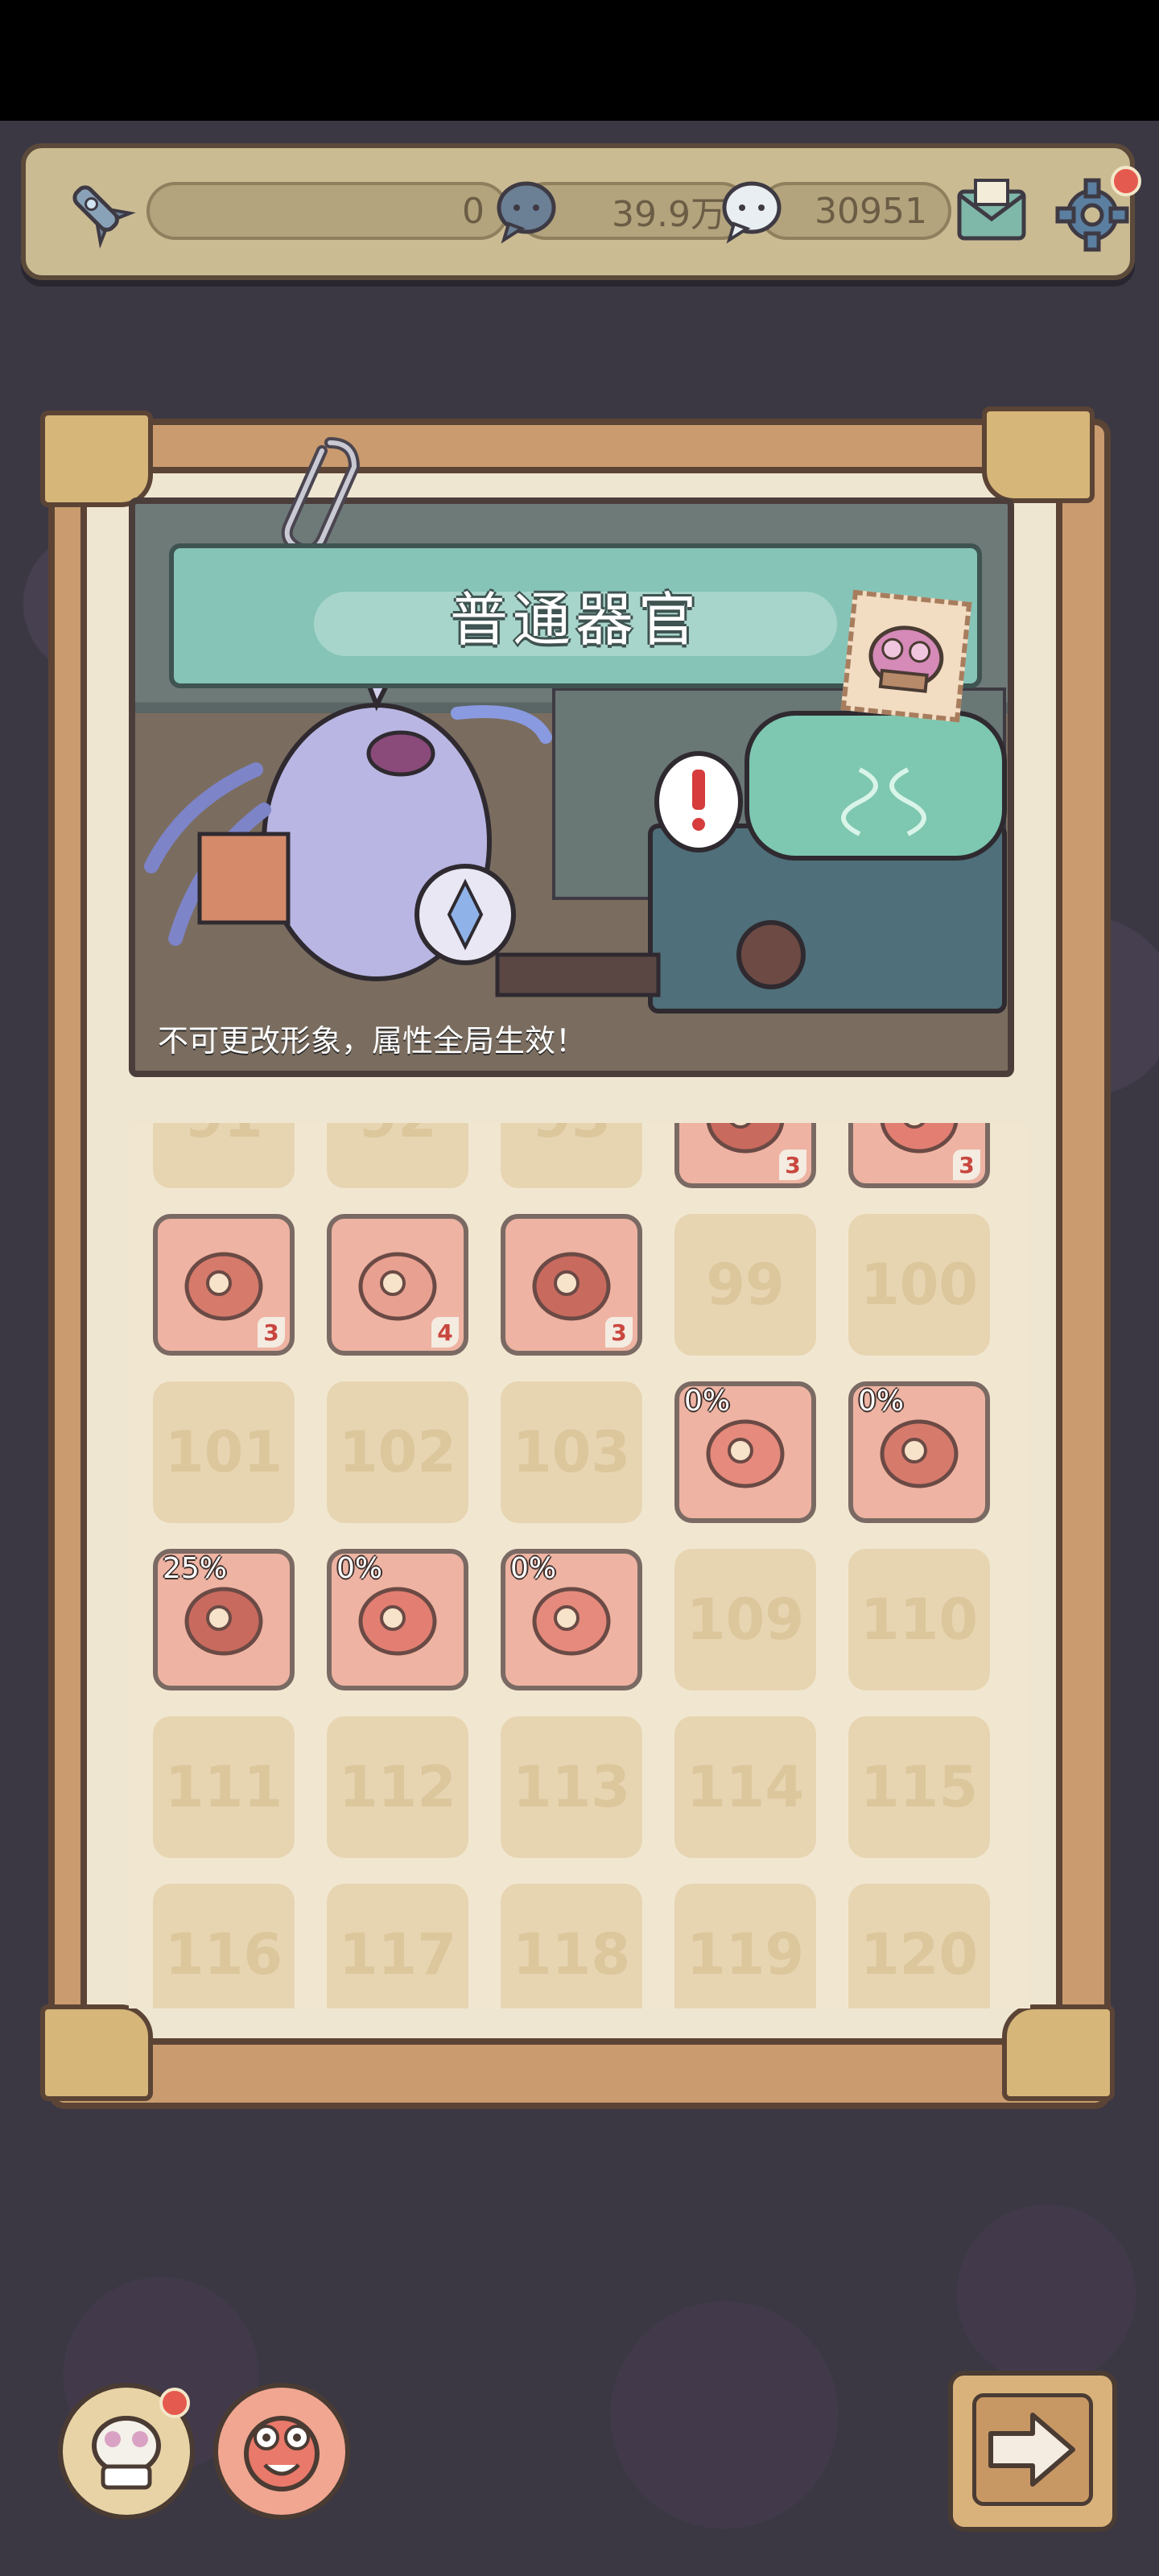 The height and width of the screenshot is (2576, 1159). What do you see at coordinates (991, 212) in the screenshot?
I see `mail-icon` at bounding box center [991, 212].